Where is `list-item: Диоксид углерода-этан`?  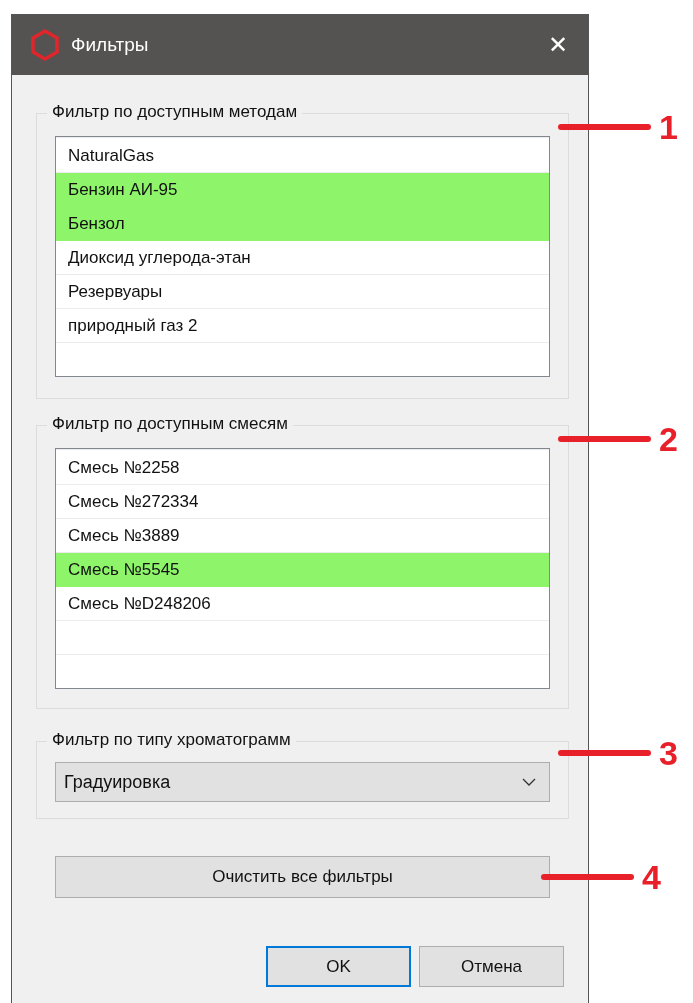 list-item: Диоксид углерода-этан is located at coordinates (302, 258).